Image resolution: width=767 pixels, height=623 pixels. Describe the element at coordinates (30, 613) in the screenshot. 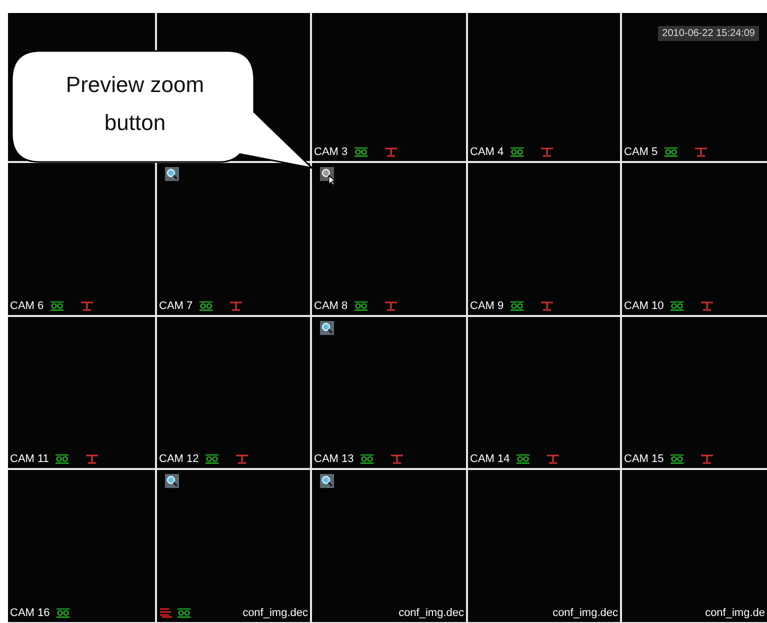

I see `camera-label: CAM 16` at that location.